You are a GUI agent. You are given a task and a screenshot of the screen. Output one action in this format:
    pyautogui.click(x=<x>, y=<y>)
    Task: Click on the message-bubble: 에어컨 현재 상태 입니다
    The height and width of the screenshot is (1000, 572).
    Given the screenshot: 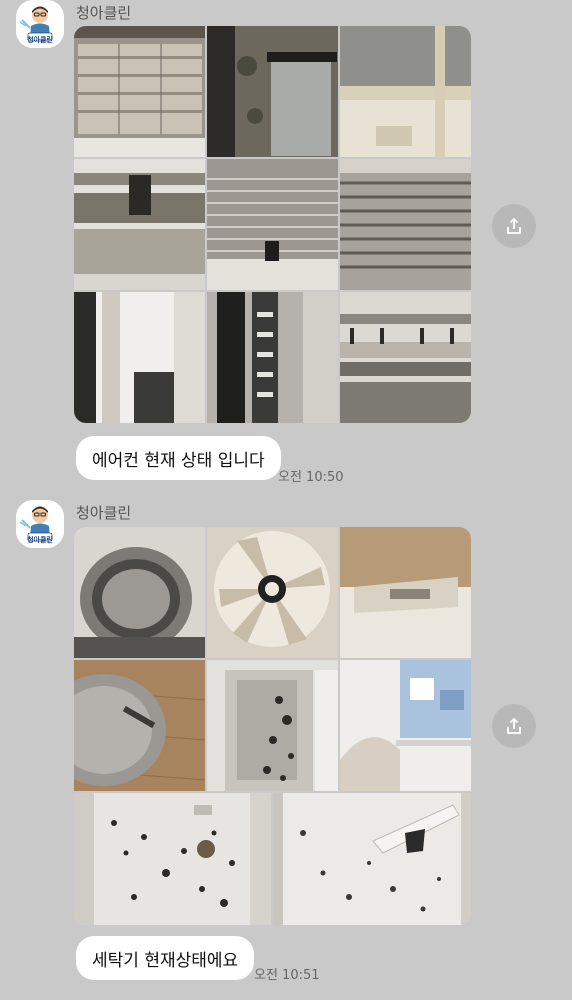 What is the action you would take?
    pyautogui.click(x=178, y=458)
    